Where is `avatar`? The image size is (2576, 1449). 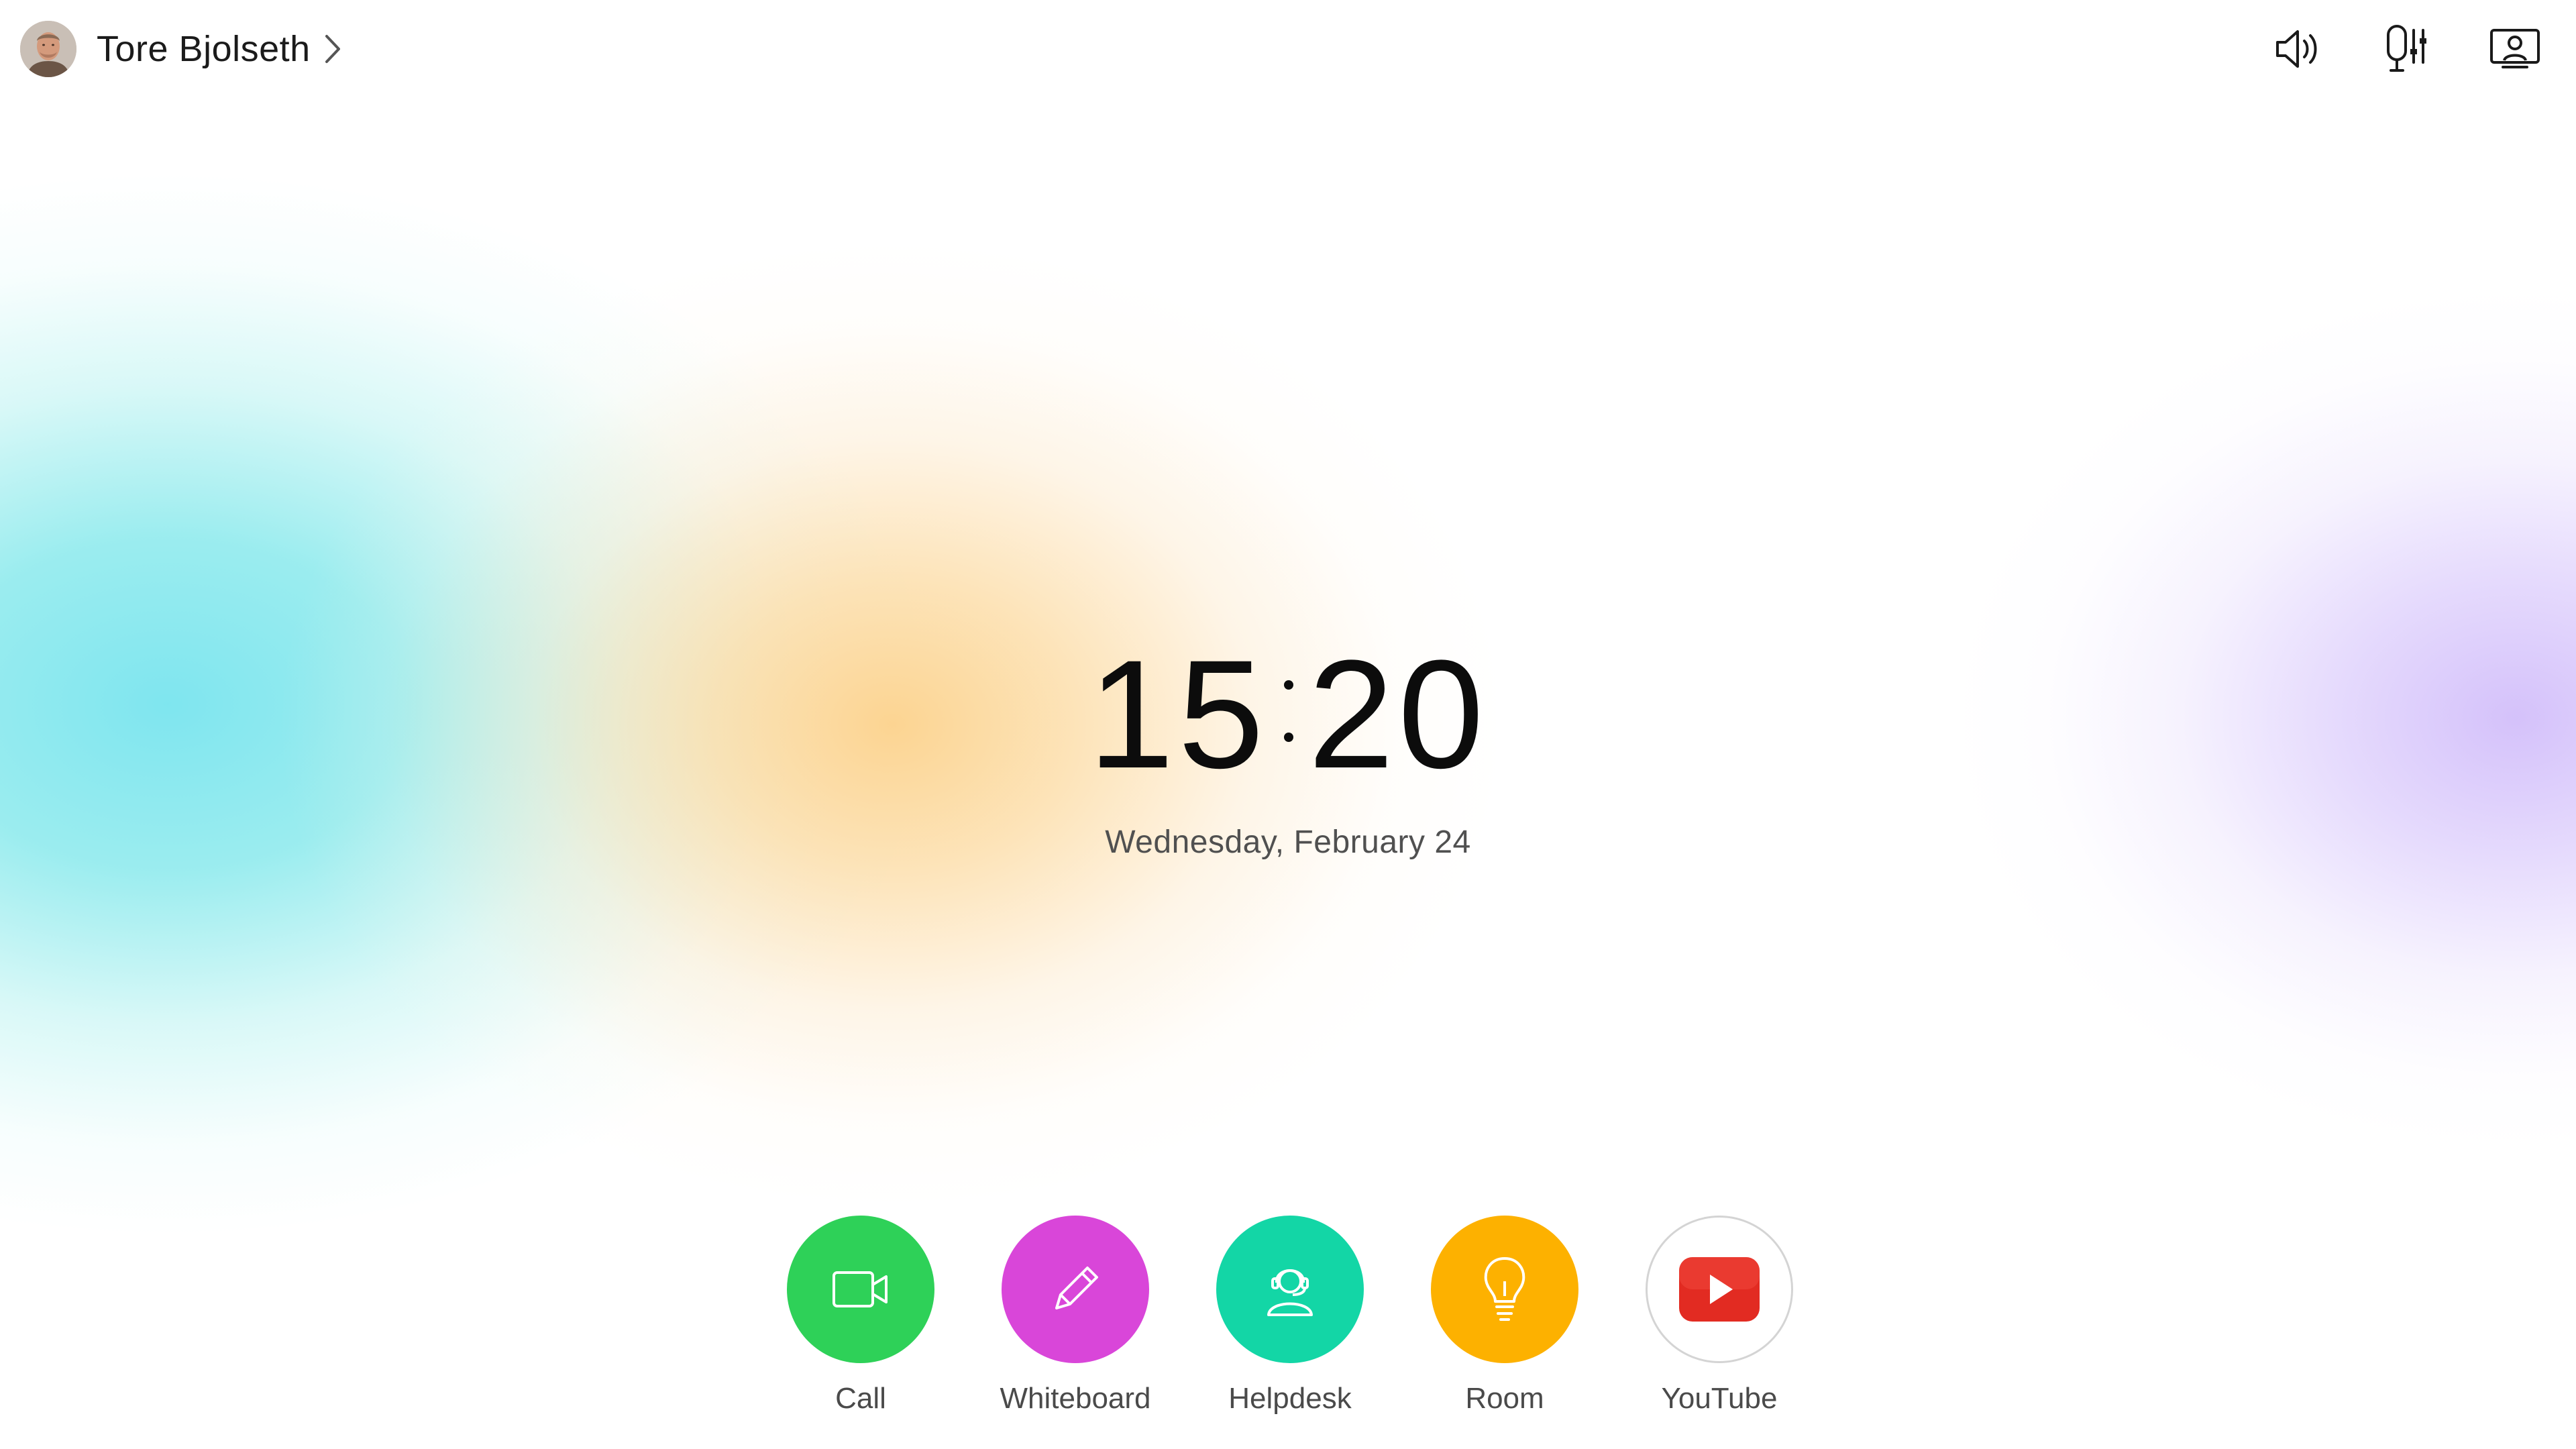 avatar is located at coordinates (48, 49).